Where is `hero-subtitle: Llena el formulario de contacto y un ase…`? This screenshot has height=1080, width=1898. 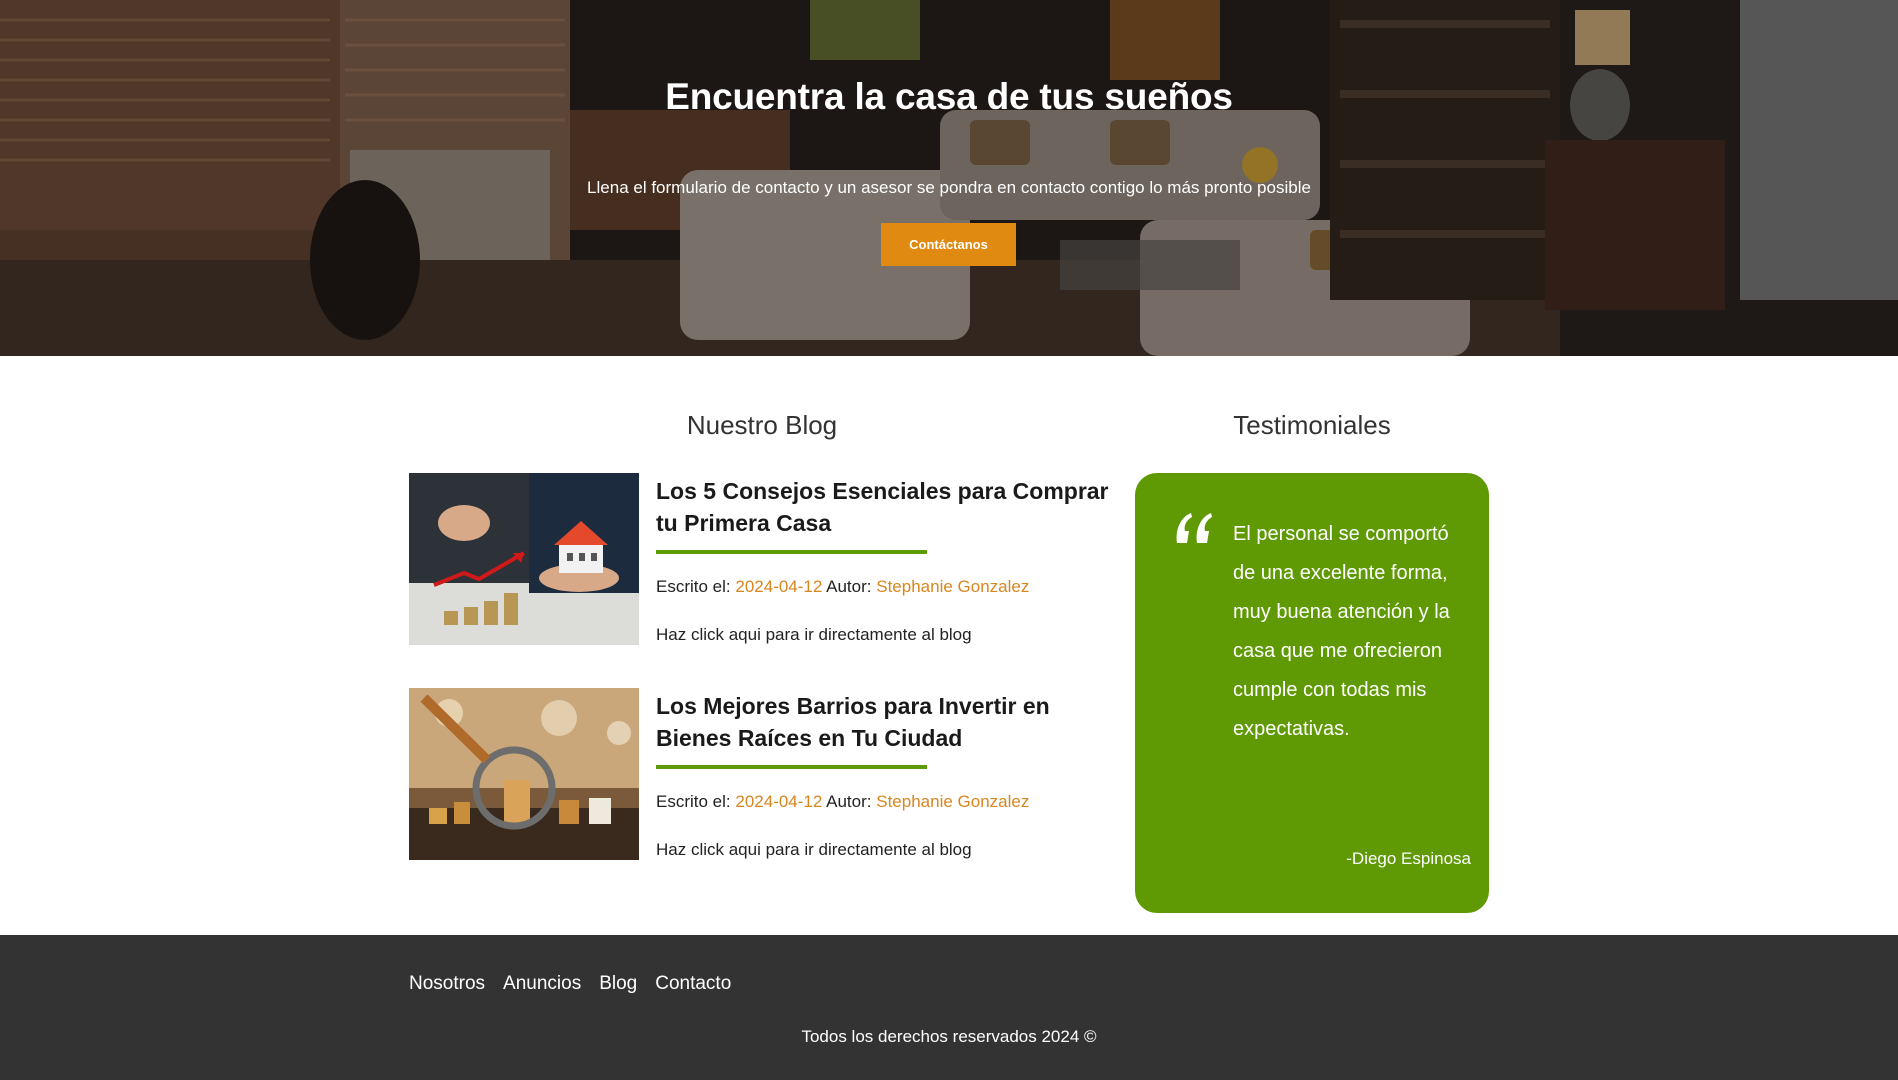
hero-subtitle: Llena el formulario de contacto y un ase… is located at coordinates (949, 187).